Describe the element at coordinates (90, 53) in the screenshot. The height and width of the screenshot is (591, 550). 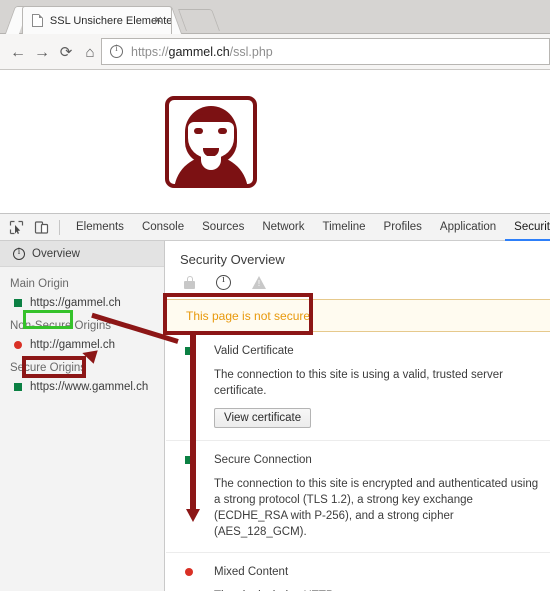
I see `home-icon: ⌂` at that location.